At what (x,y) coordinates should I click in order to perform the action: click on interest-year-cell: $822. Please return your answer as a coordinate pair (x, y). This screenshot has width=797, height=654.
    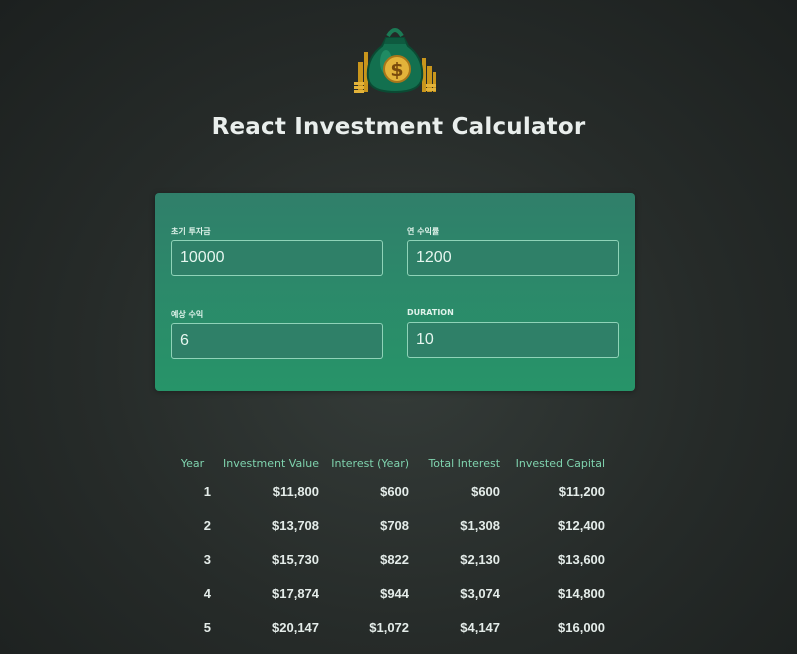
    Looking at the image, I should click on (395, 559).